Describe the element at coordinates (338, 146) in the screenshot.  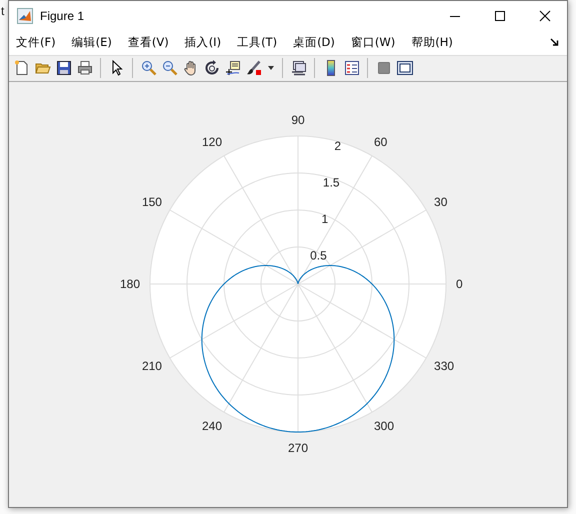
I see `tick-label: 2` at that location.